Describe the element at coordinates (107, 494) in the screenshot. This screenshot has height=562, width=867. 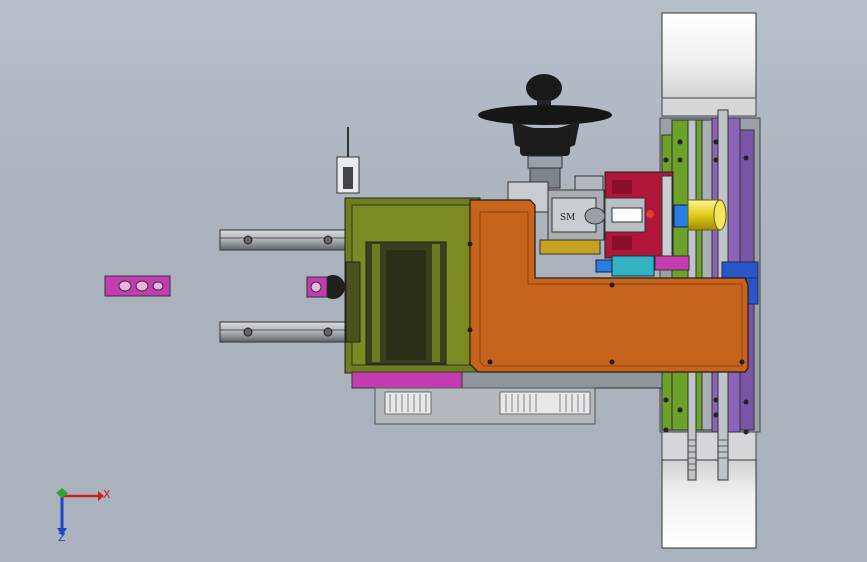
I see `x-axis-label: X` at that location.